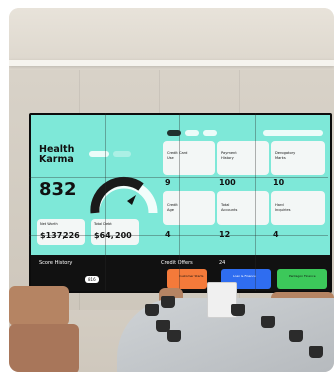 The width and height of the screenshot is (334, 372). What do you see at coordinates (243, 158) in the screenshot?
I see `factor-card: Payment History` at bounding box center [243, 158].